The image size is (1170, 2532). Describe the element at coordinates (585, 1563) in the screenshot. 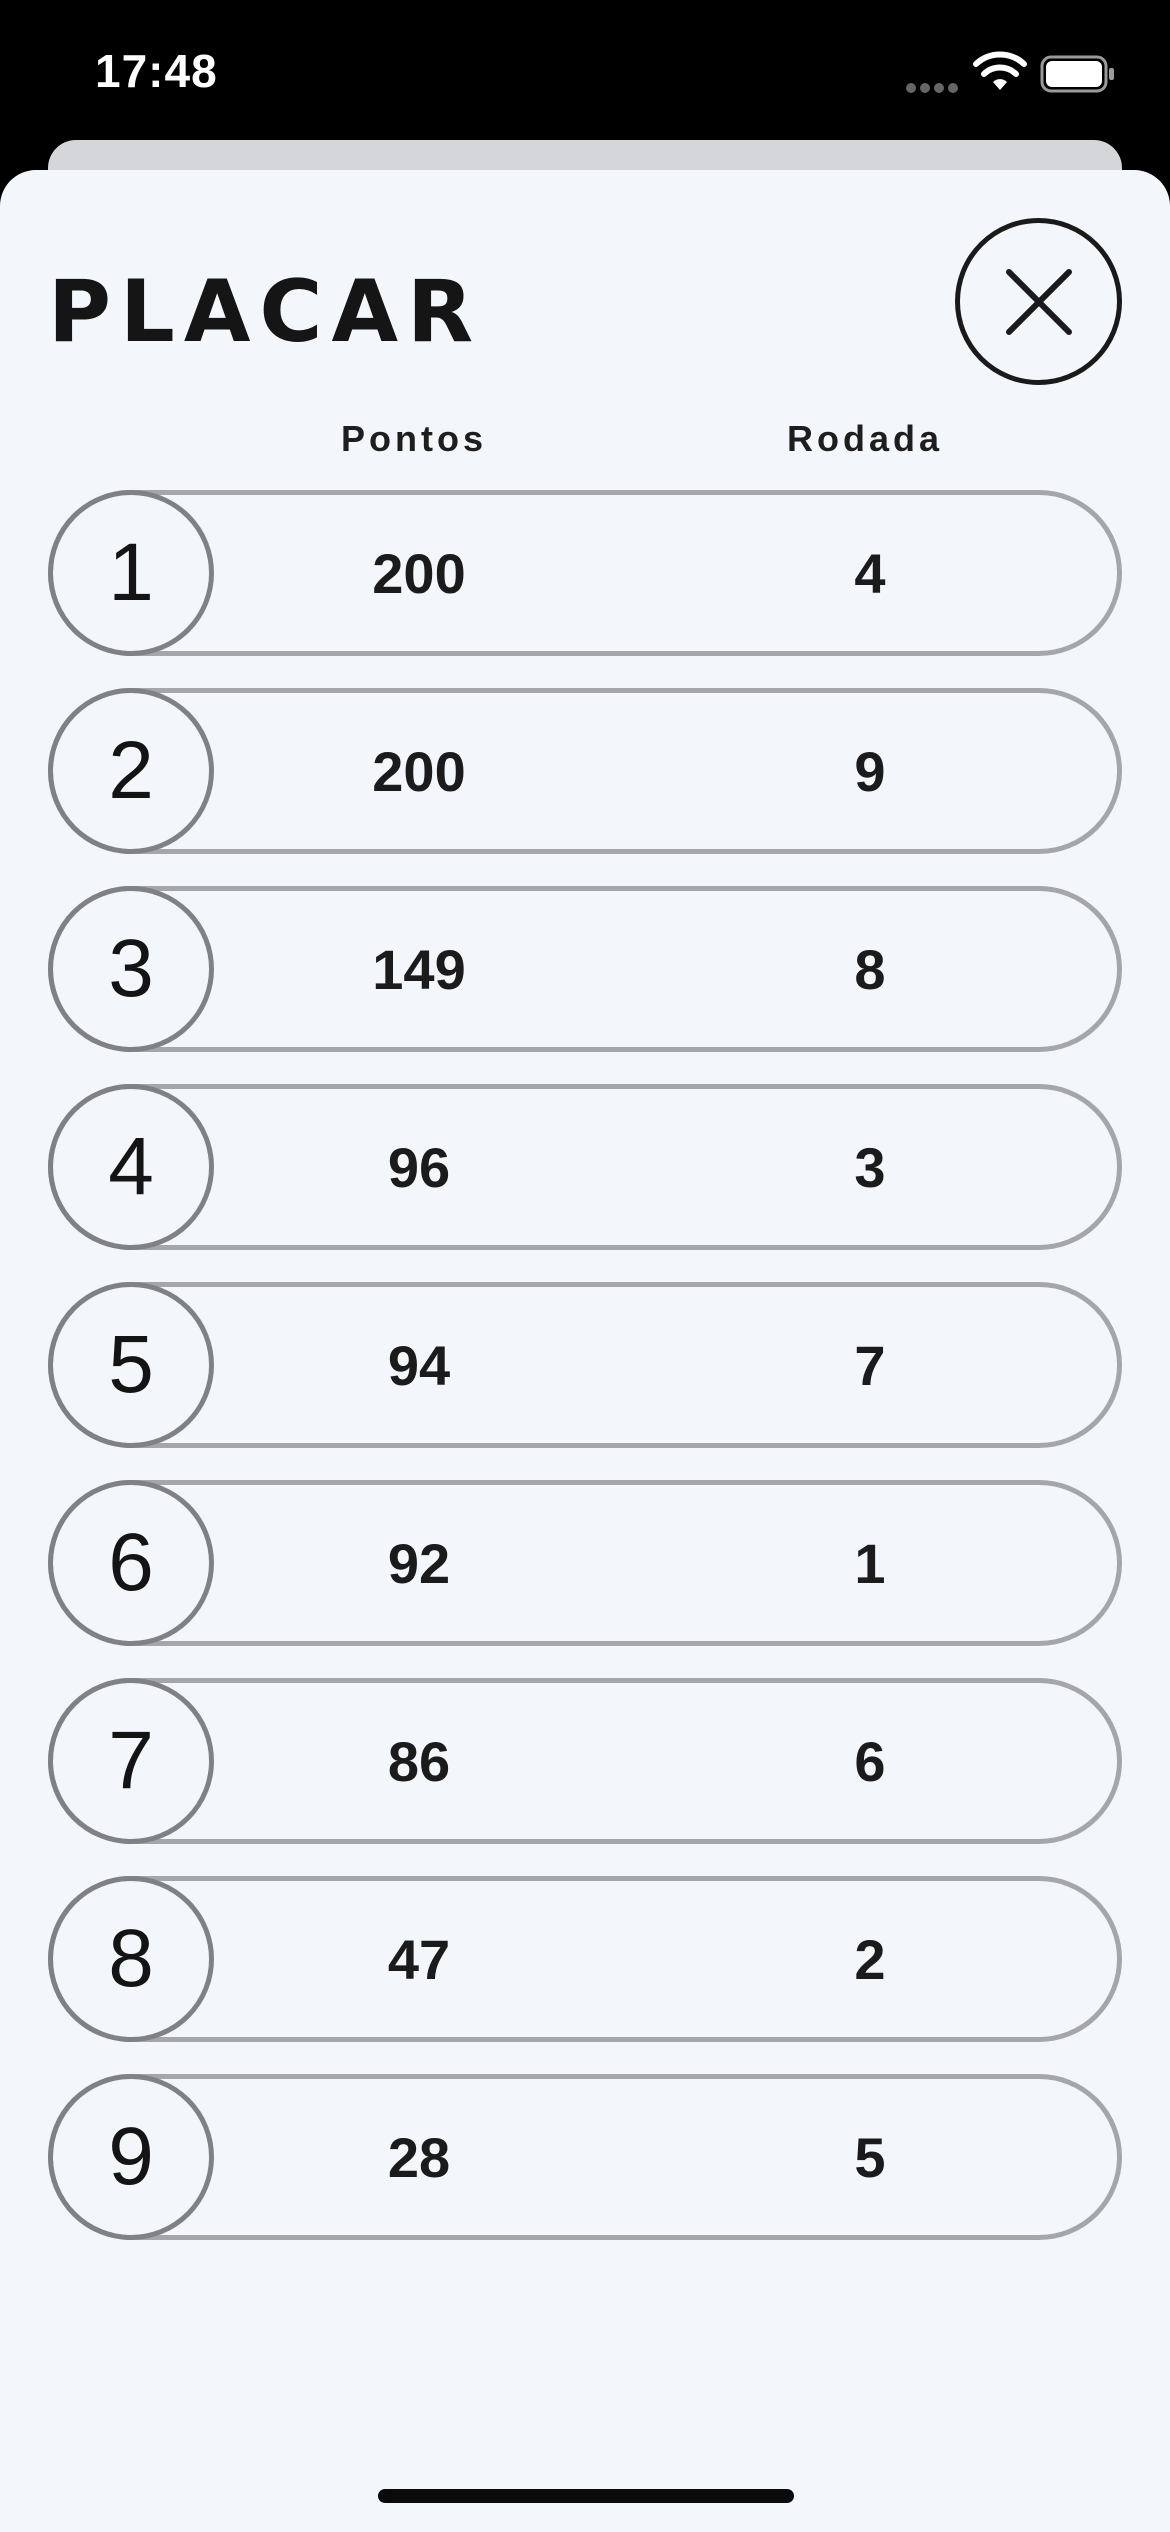

I see `score-row: 6 92 1` at that location.